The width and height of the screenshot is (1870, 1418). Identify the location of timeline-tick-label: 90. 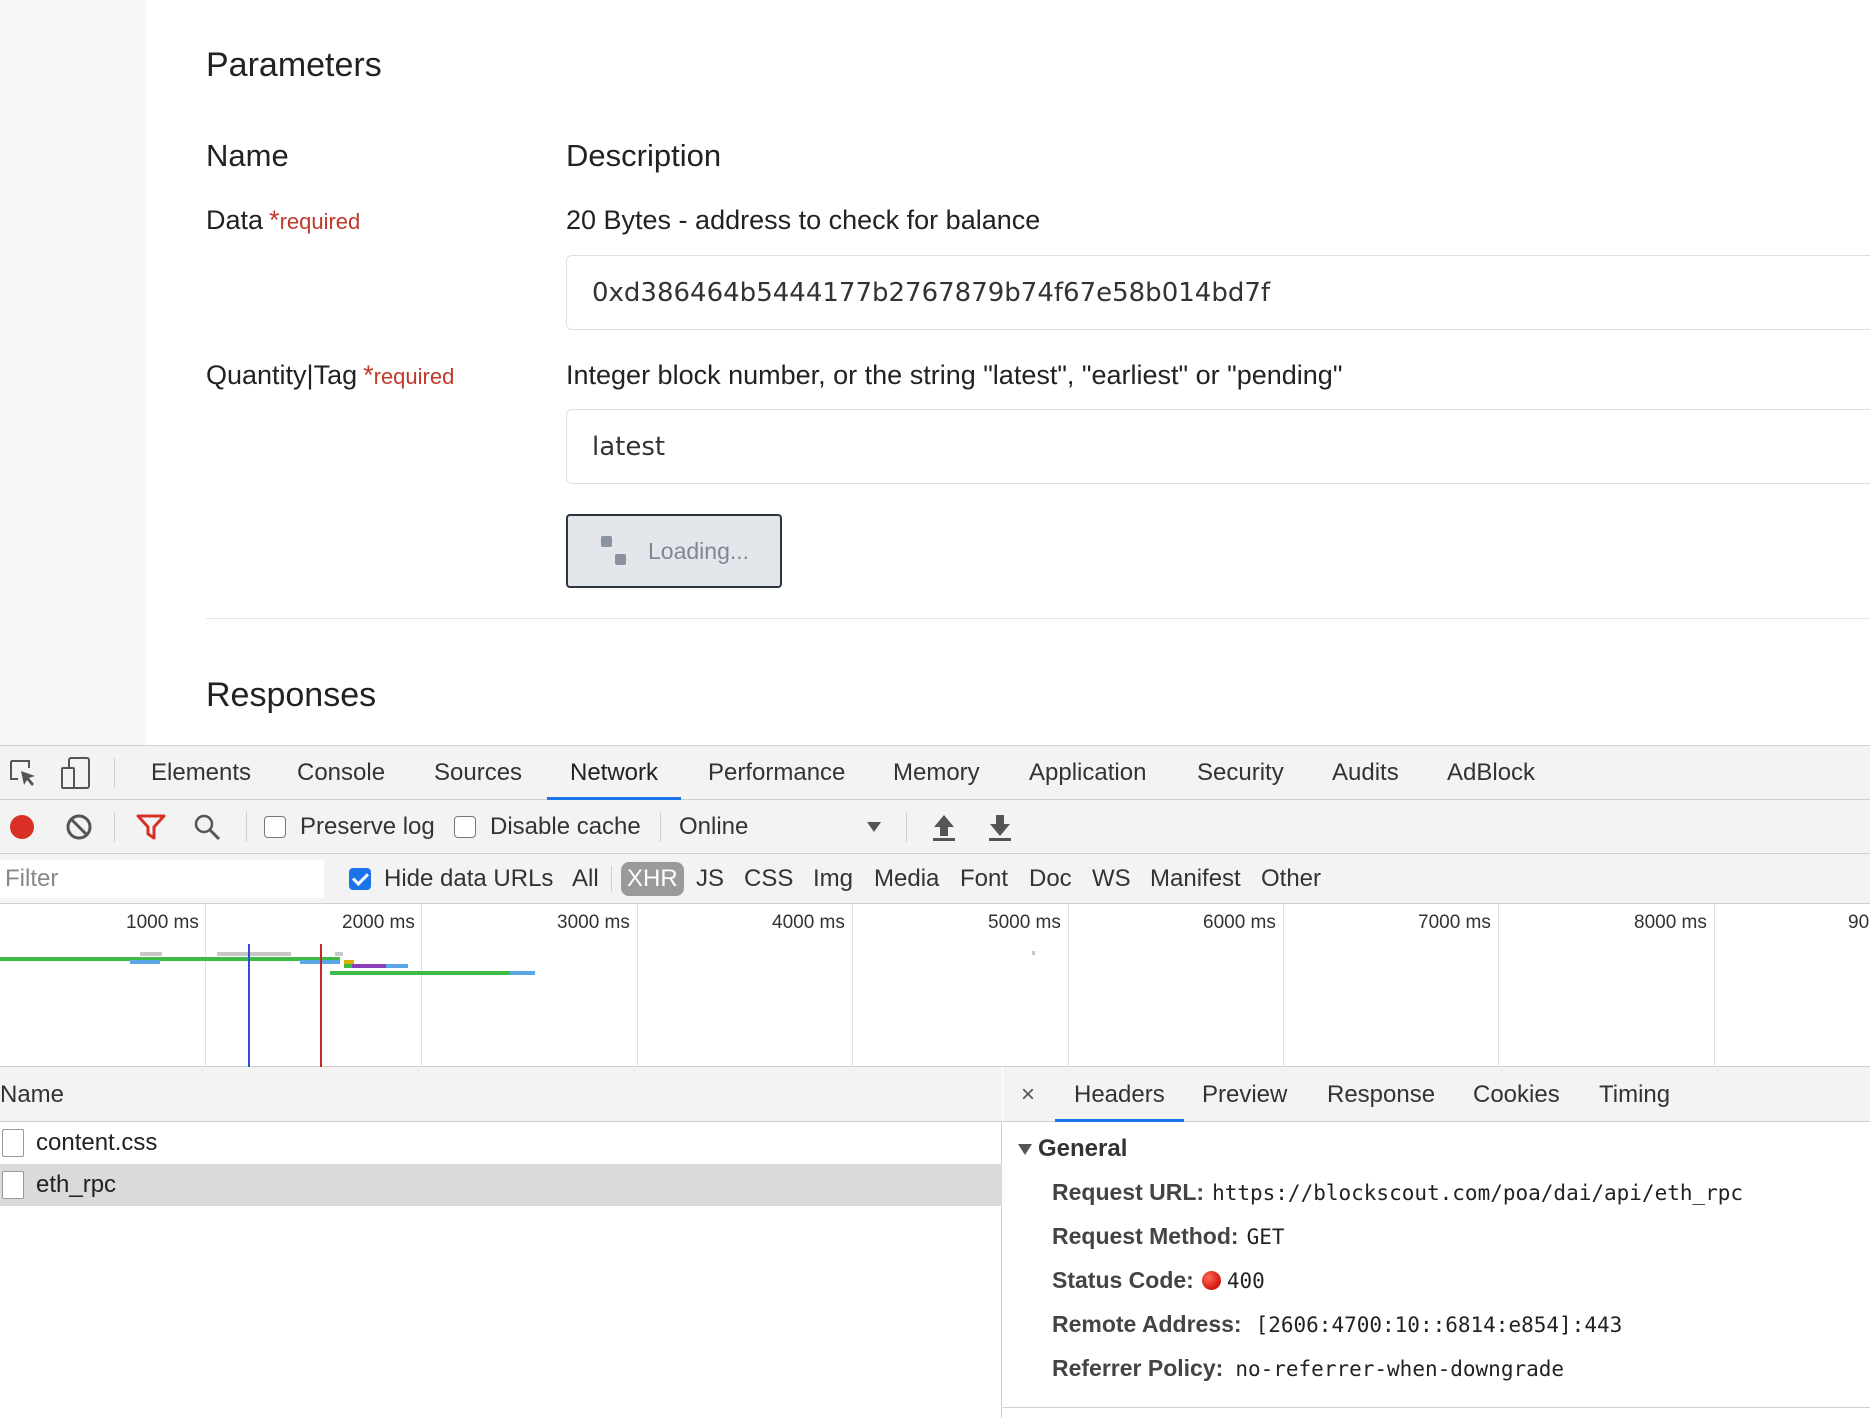
(1859, 922).